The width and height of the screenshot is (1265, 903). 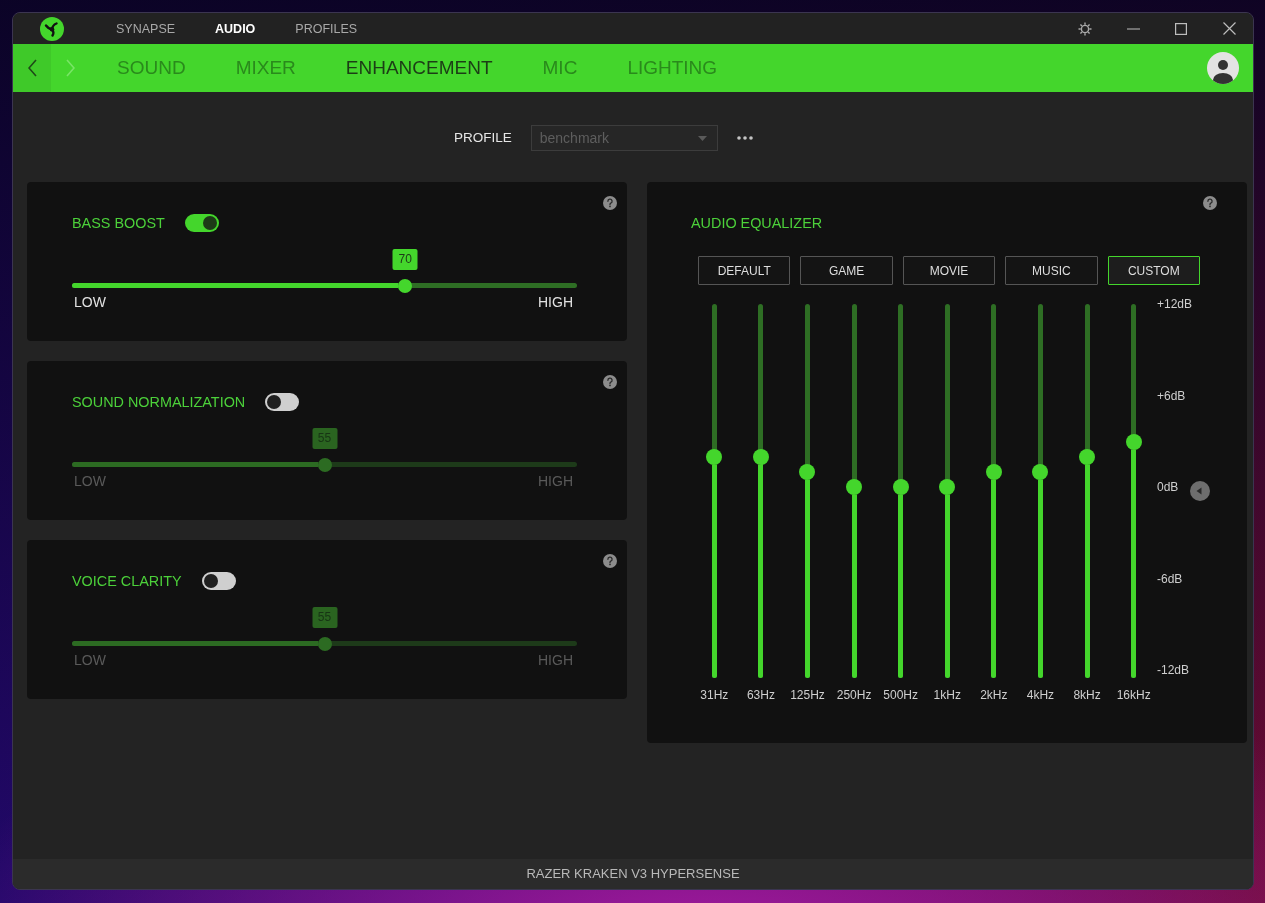 What do you see at coordinates (118, 223) in the screenshot?
I see `feature-title: BASS BOOST` at bounding box center [118, 223].